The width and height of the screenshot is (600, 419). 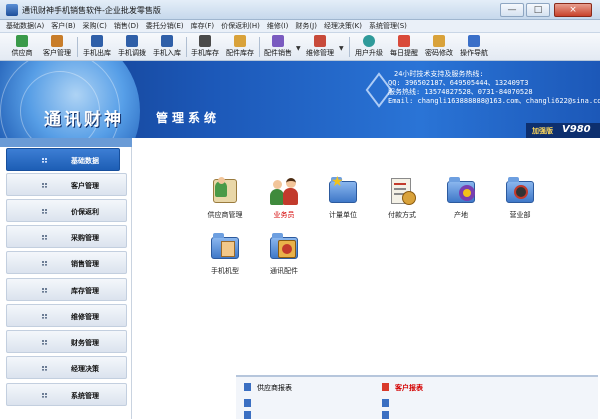 I want to click on module-payment-method: 付款方式, so click(x=402, y=200).